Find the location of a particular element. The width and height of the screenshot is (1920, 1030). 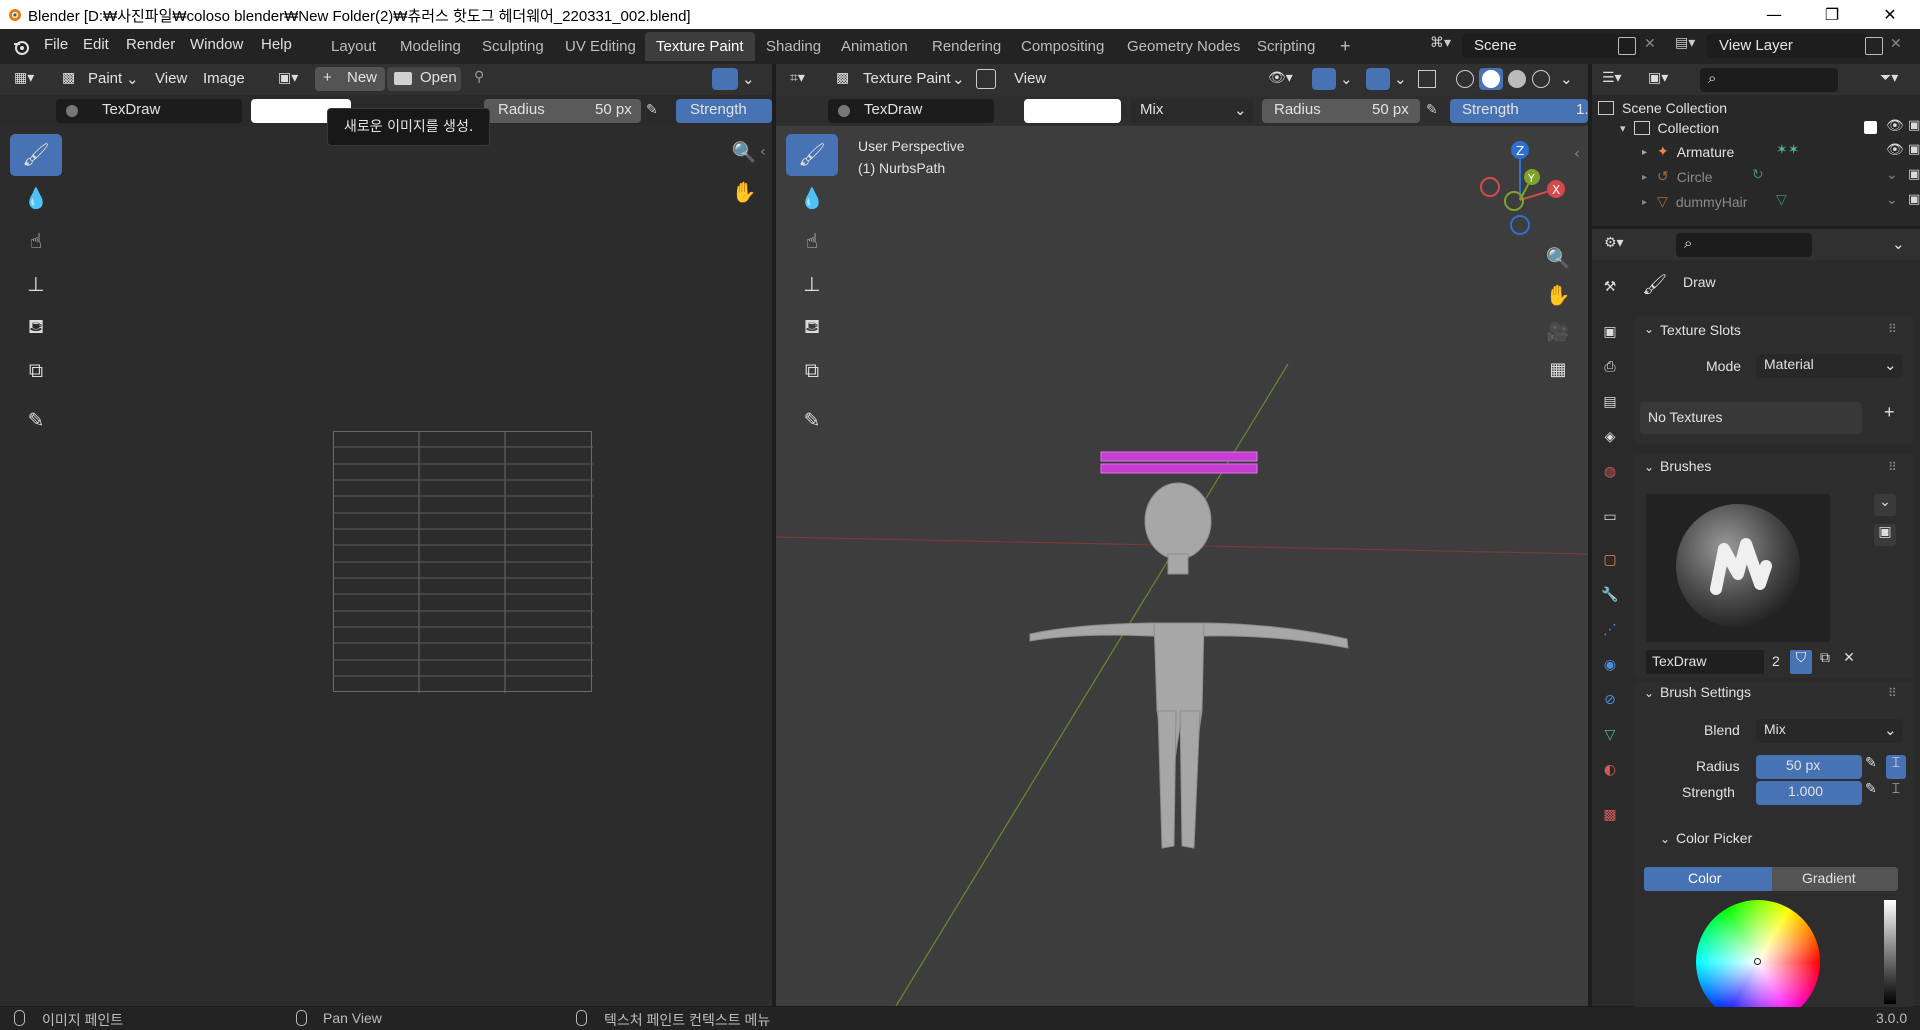

image-pan-button: ✋ is located at coordinates (744, 192).